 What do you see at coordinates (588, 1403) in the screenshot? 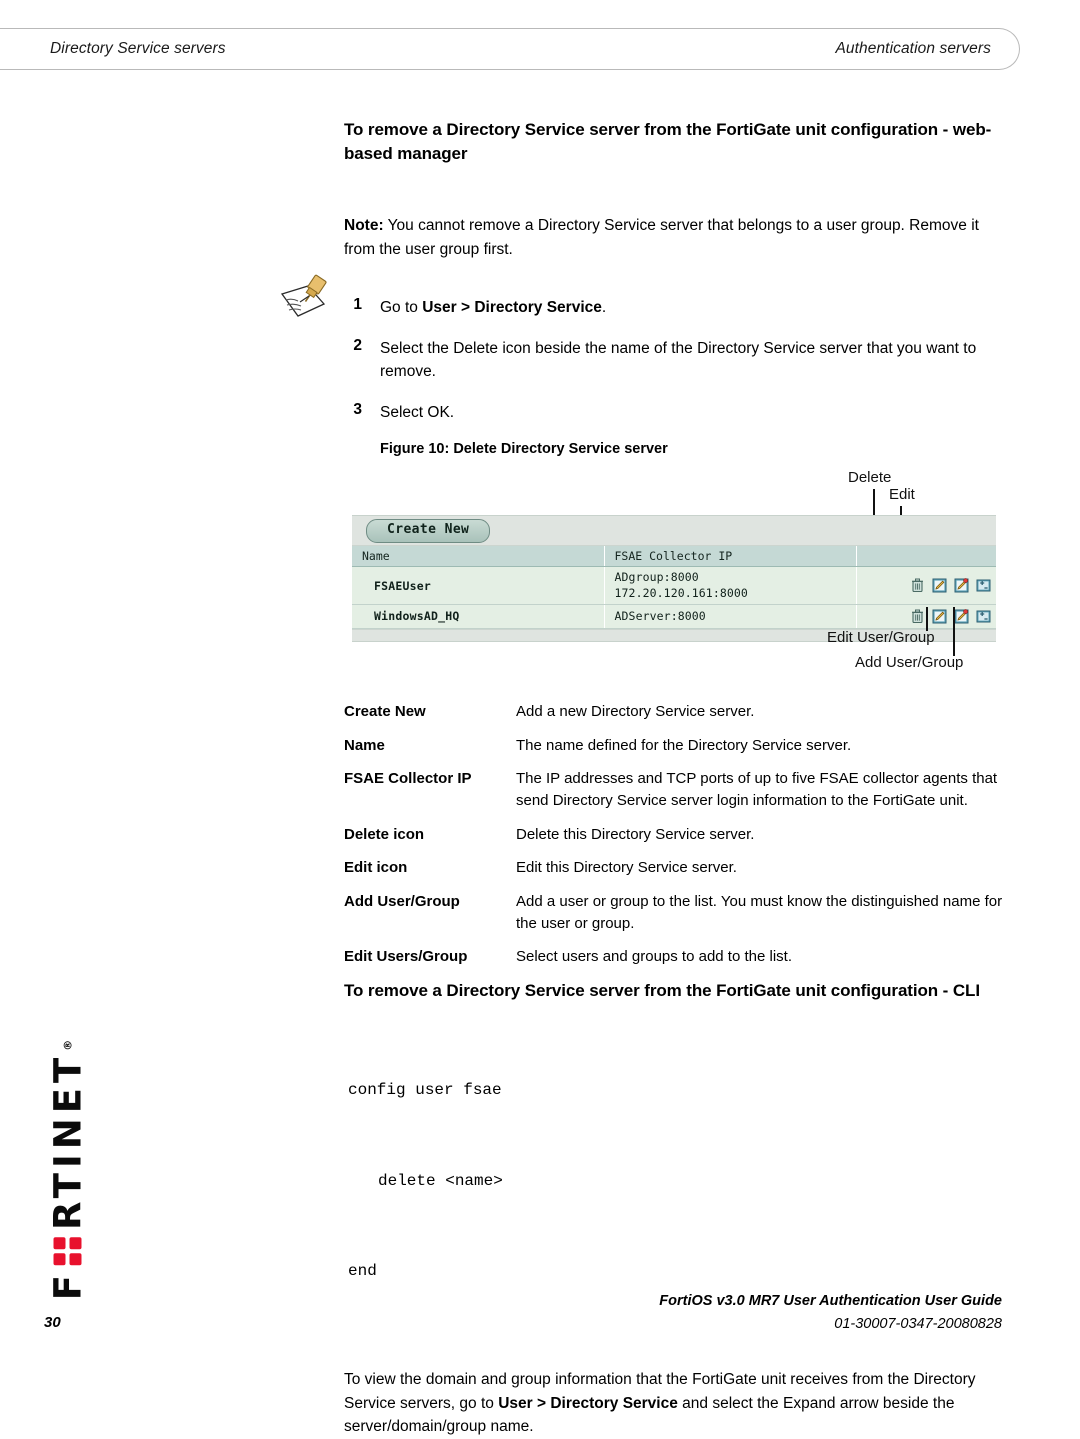
I see `trailing-text-bold: User > Directory Service` at bounding box center [588, 1403].